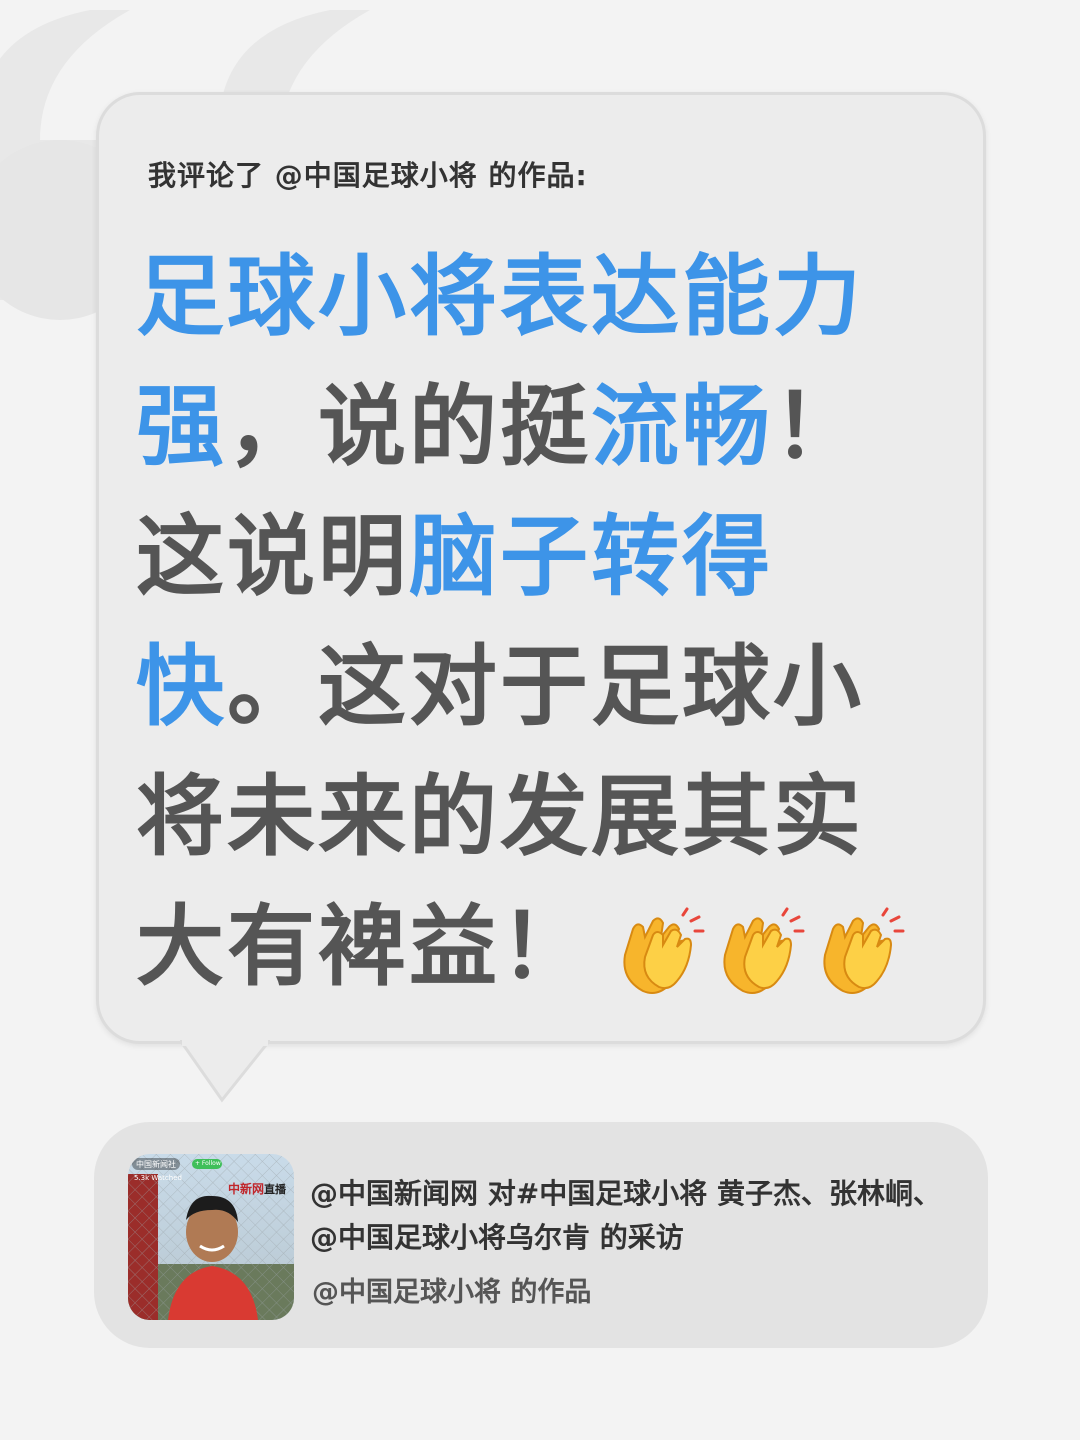 The width and height of the screenshot is (1080, 1440). What do you see at coordinates (409, 426) in the screenshot?
I see `comment-text-segment: ，说的挺` at bounding box center [409, 426].